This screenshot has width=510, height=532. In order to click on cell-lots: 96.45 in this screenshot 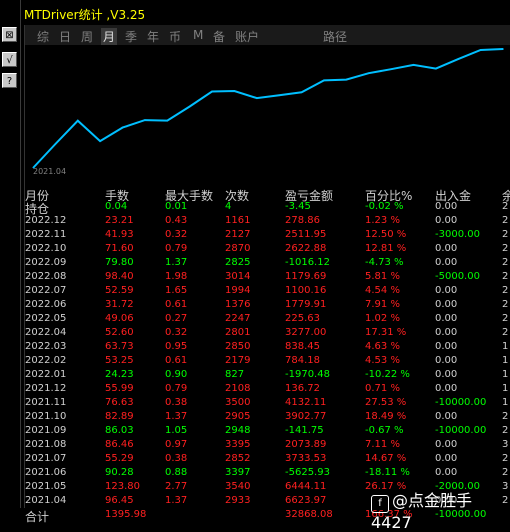, I will do `click(119, 500)`.